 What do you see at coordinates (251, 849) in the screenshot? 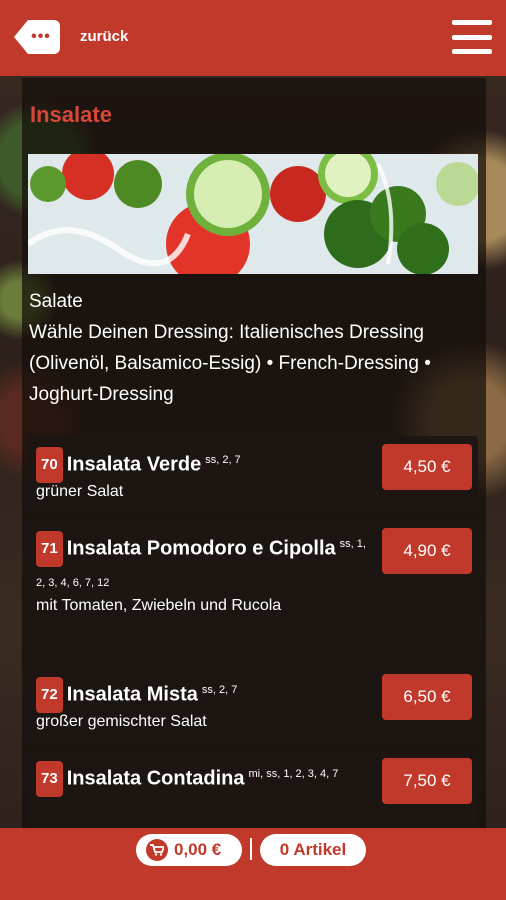
I see `divider` at bounding box center [251, 849].